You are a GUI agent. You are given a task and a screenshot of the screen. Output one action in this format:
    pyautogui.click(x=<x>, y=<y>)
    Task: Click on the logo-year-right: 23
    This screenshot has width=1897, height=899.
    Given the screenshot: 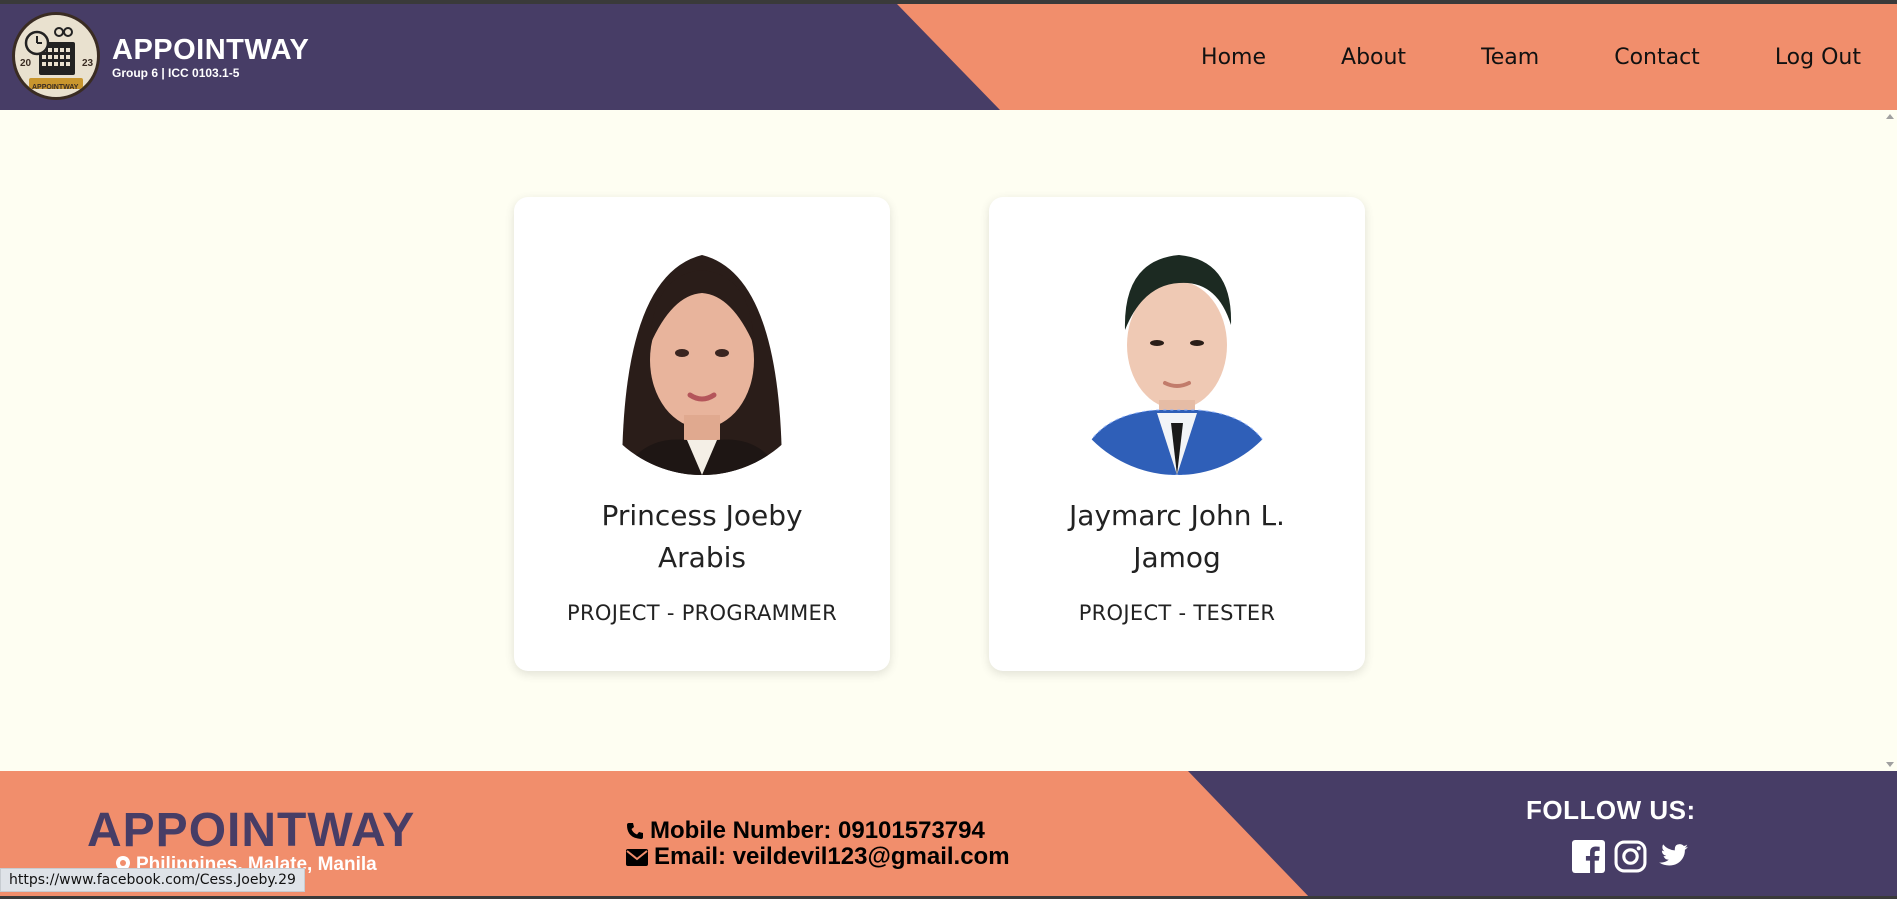 What is the action you would take?
    pyautogui.click(x=88, y=63)
    